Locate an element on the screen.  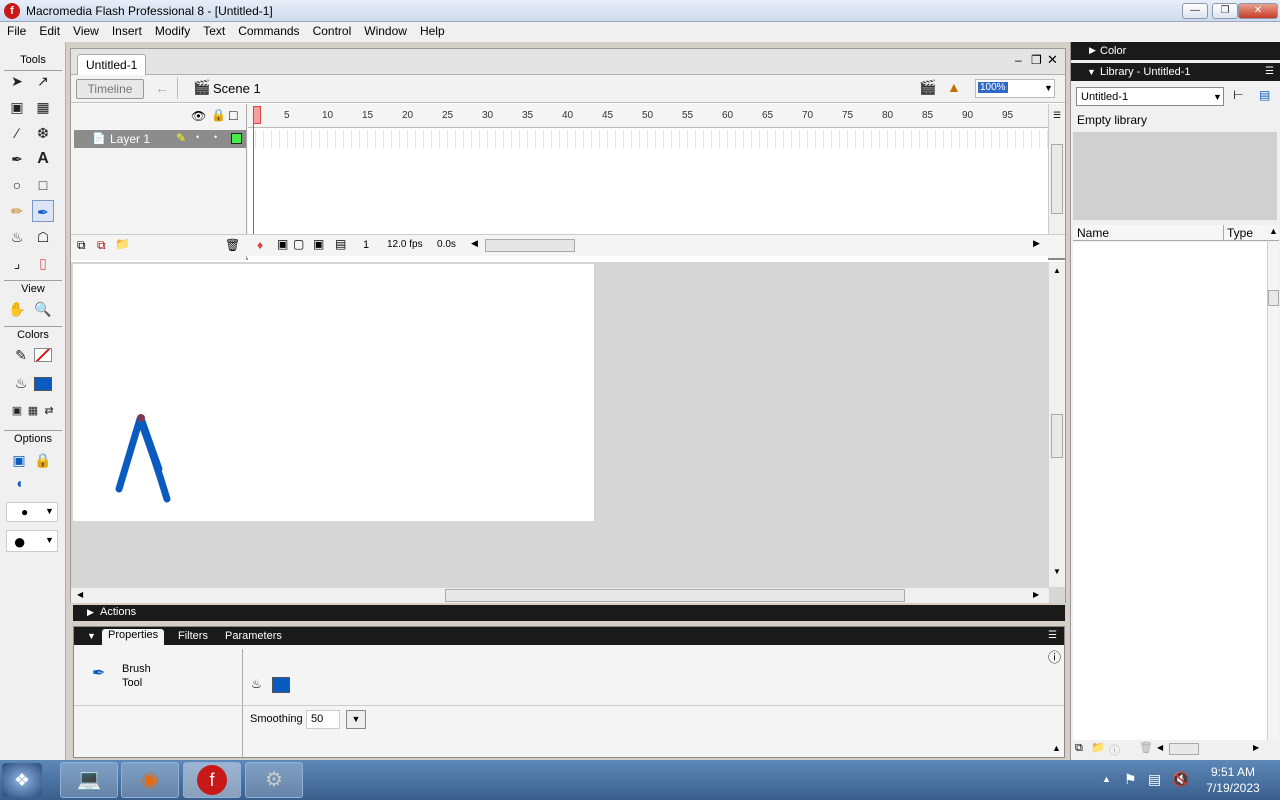
layer-frames is located at coordinates (648, 139).